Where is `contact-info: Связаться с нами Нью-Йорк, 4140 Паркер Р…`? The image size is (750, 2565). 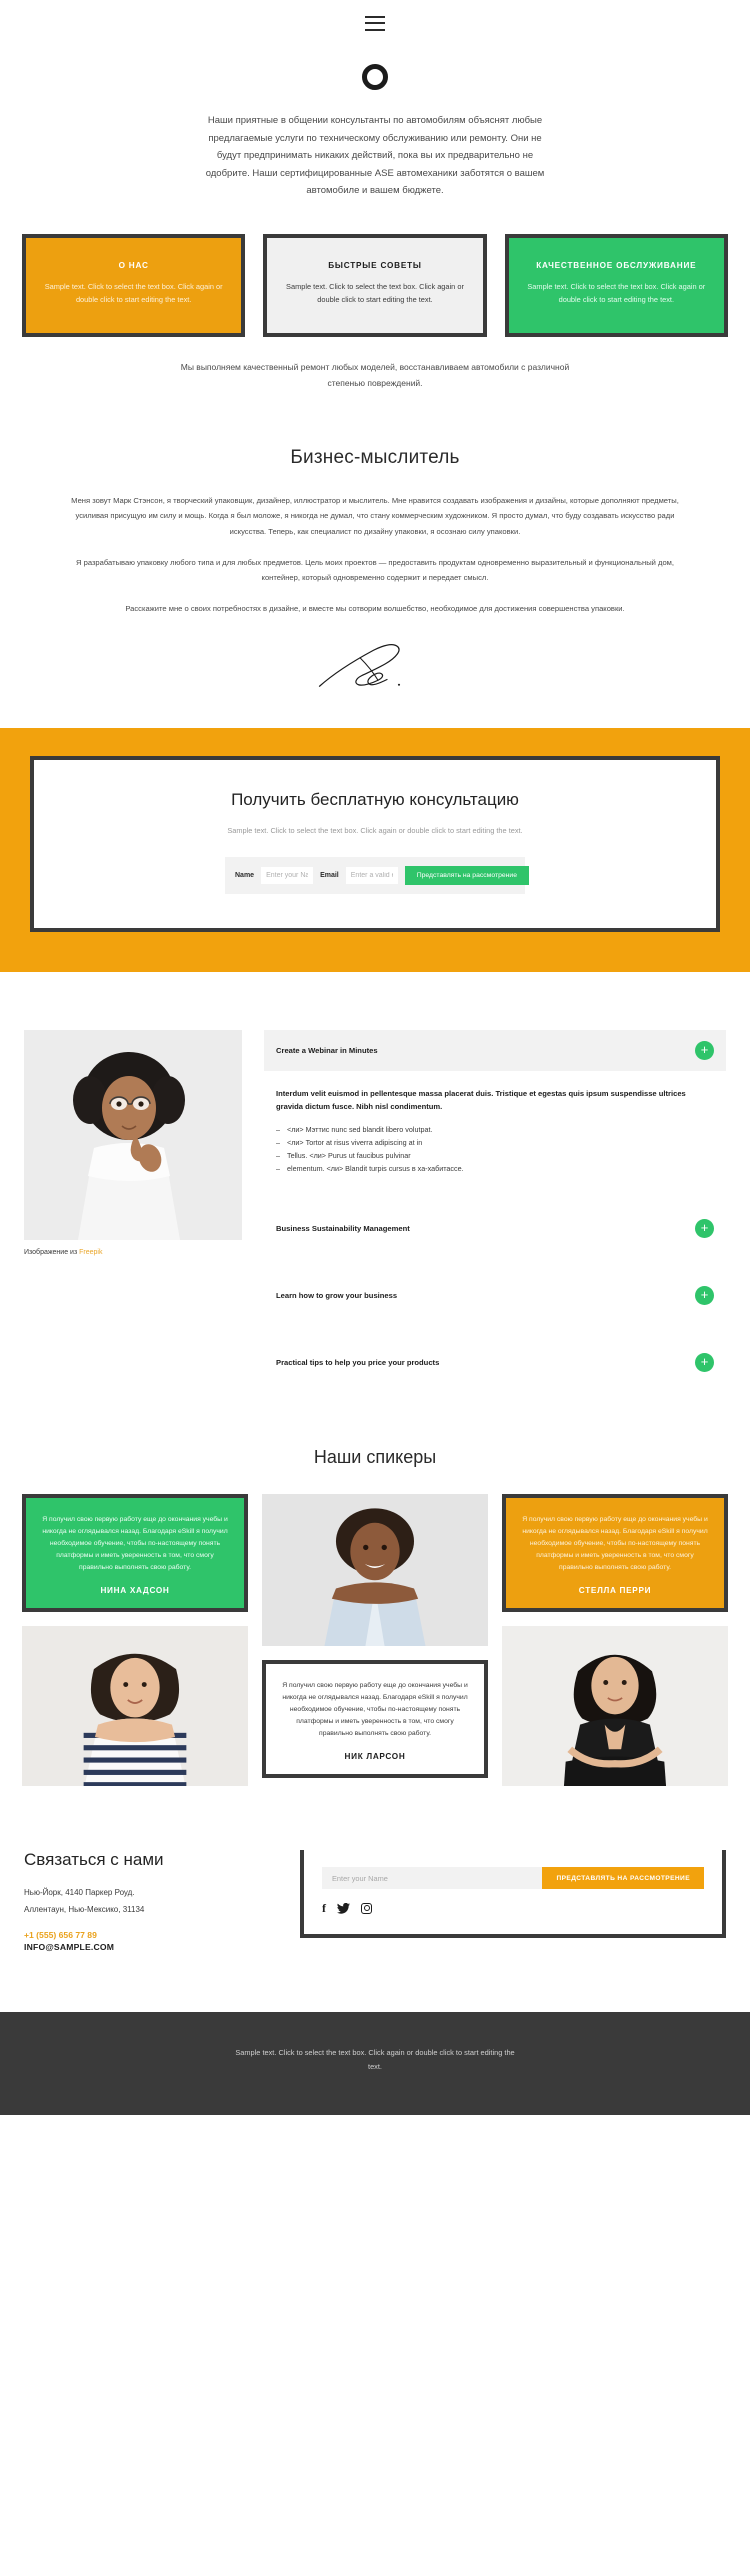 contact-info: Связаться с нами Нью-Йорк, 4140 Паркер Р… is located at coordinates (149, 1901).